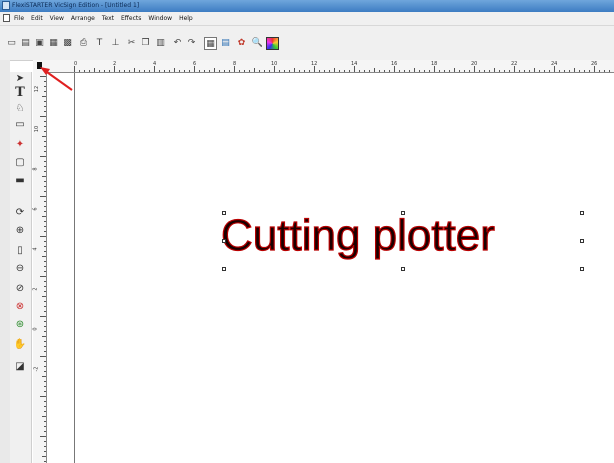 This screenshot has width=614, height=463. I want to click on rotate-view-icon: ⟳, so click(20, 212).